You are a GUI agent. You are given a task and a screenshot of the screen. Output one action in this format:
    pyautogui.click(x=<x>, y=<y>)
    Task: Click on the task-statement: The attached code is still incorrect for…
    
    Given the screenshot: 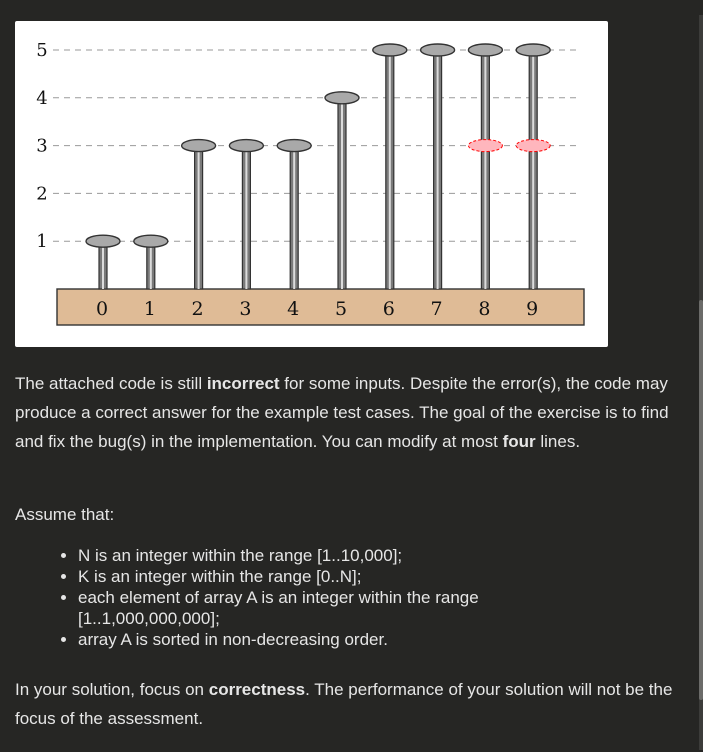 What is the action you would take?
    pyautogui.click(x=355, y=412)
    